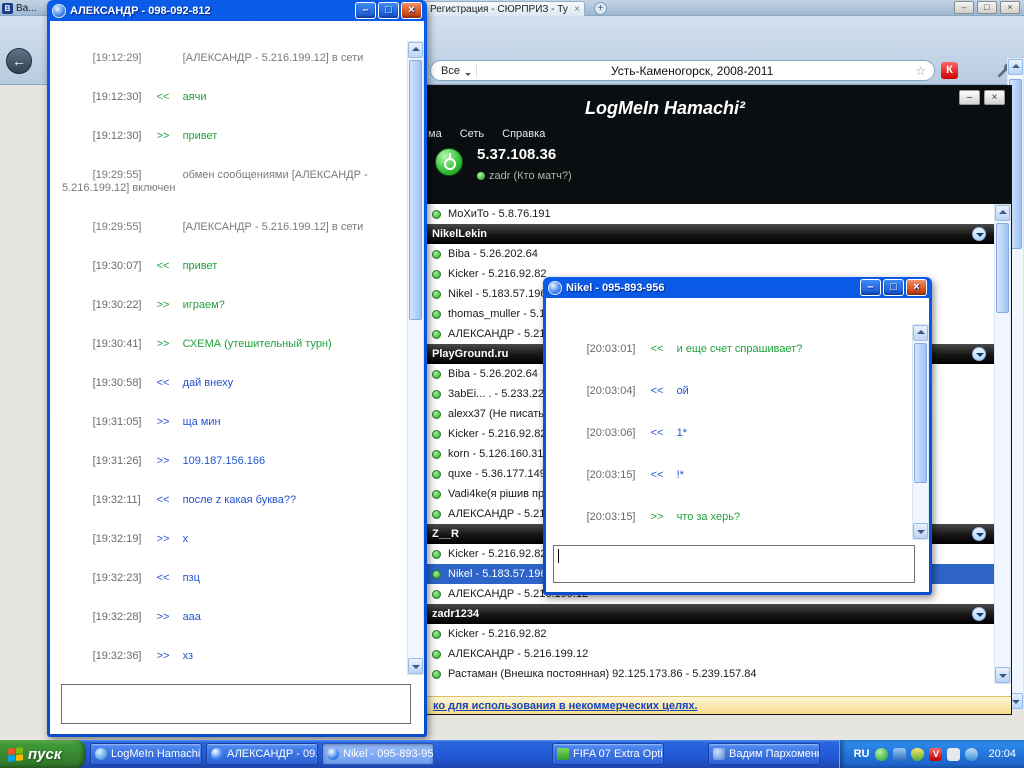  I want to click on antivirus-tray-icon: V, so click(936, 754).